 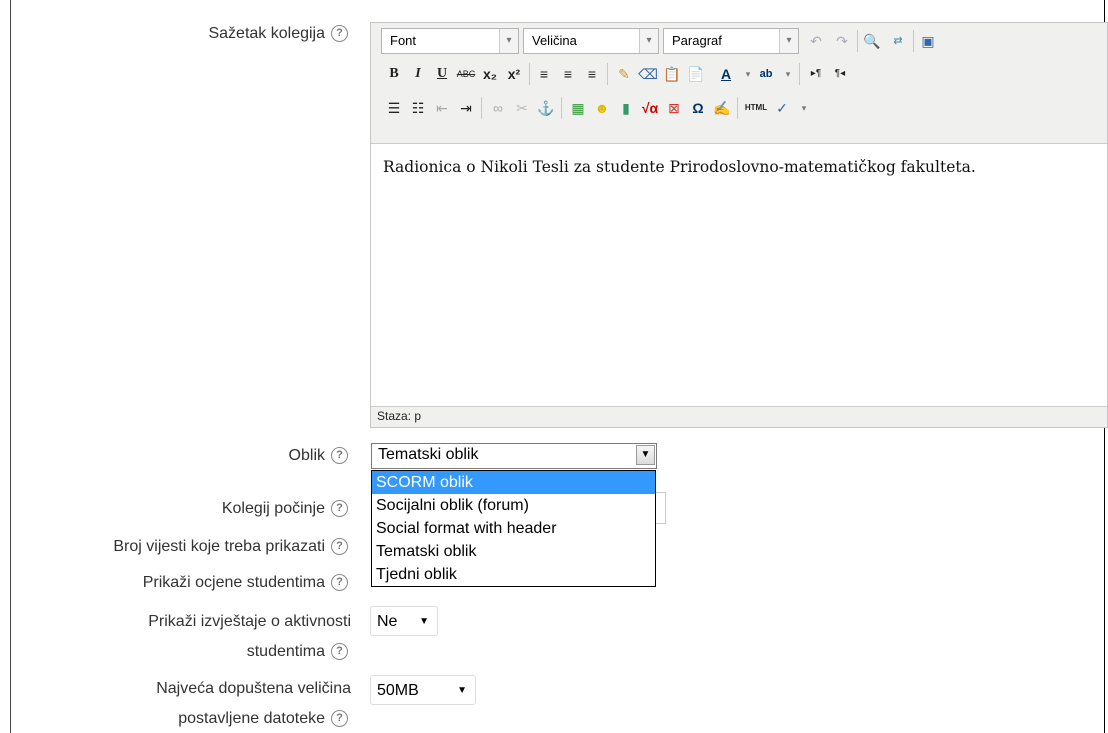 What do you see at coordinates (418, 74) in the screenshot?
I see `italic-icon: I` at bounding box center [418, 74].